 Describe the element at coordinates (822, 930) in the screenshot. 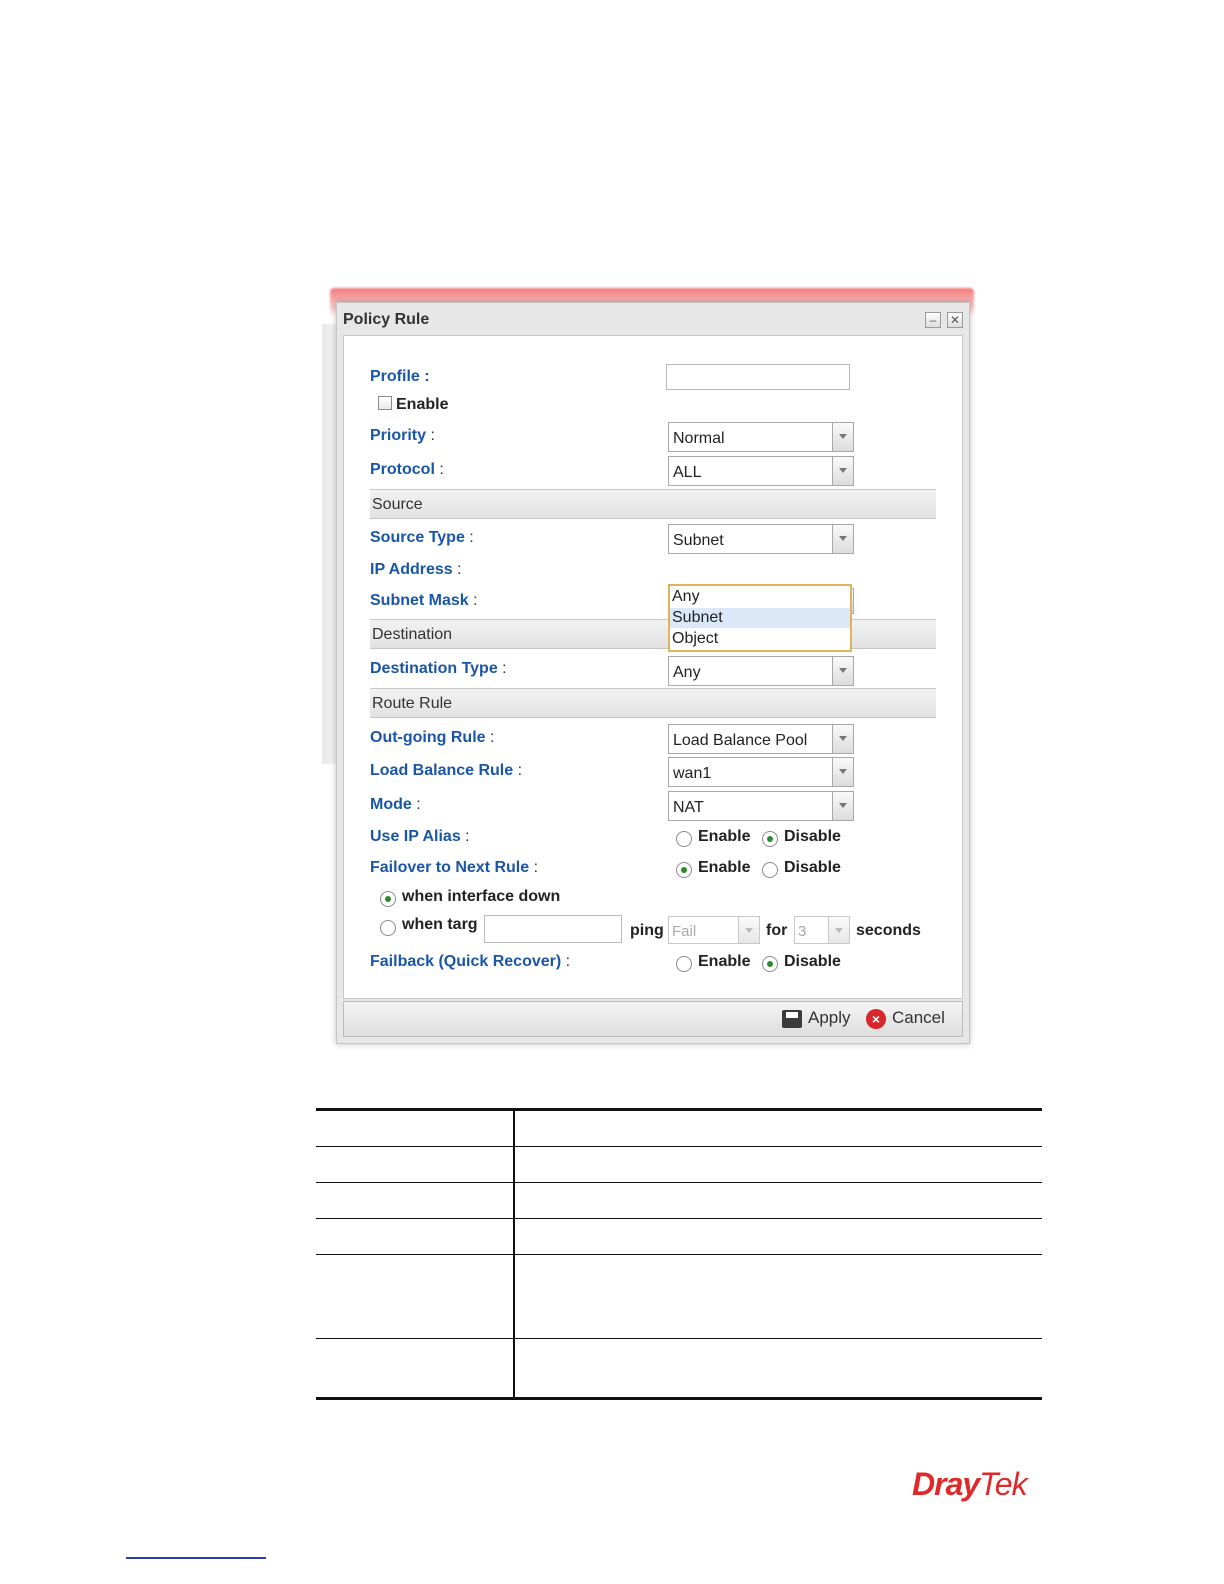

I see `for-select: 3` at that location.